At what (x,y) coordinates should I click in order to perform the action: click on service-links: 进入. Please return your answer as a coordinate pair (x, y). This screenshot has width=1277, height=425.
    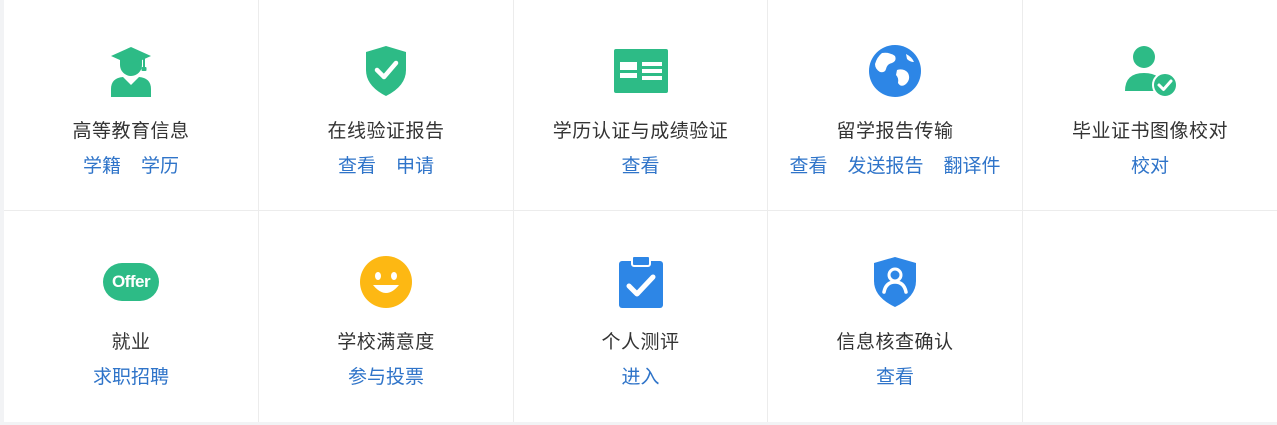
    Looking at the image, I should click on (640, 377).